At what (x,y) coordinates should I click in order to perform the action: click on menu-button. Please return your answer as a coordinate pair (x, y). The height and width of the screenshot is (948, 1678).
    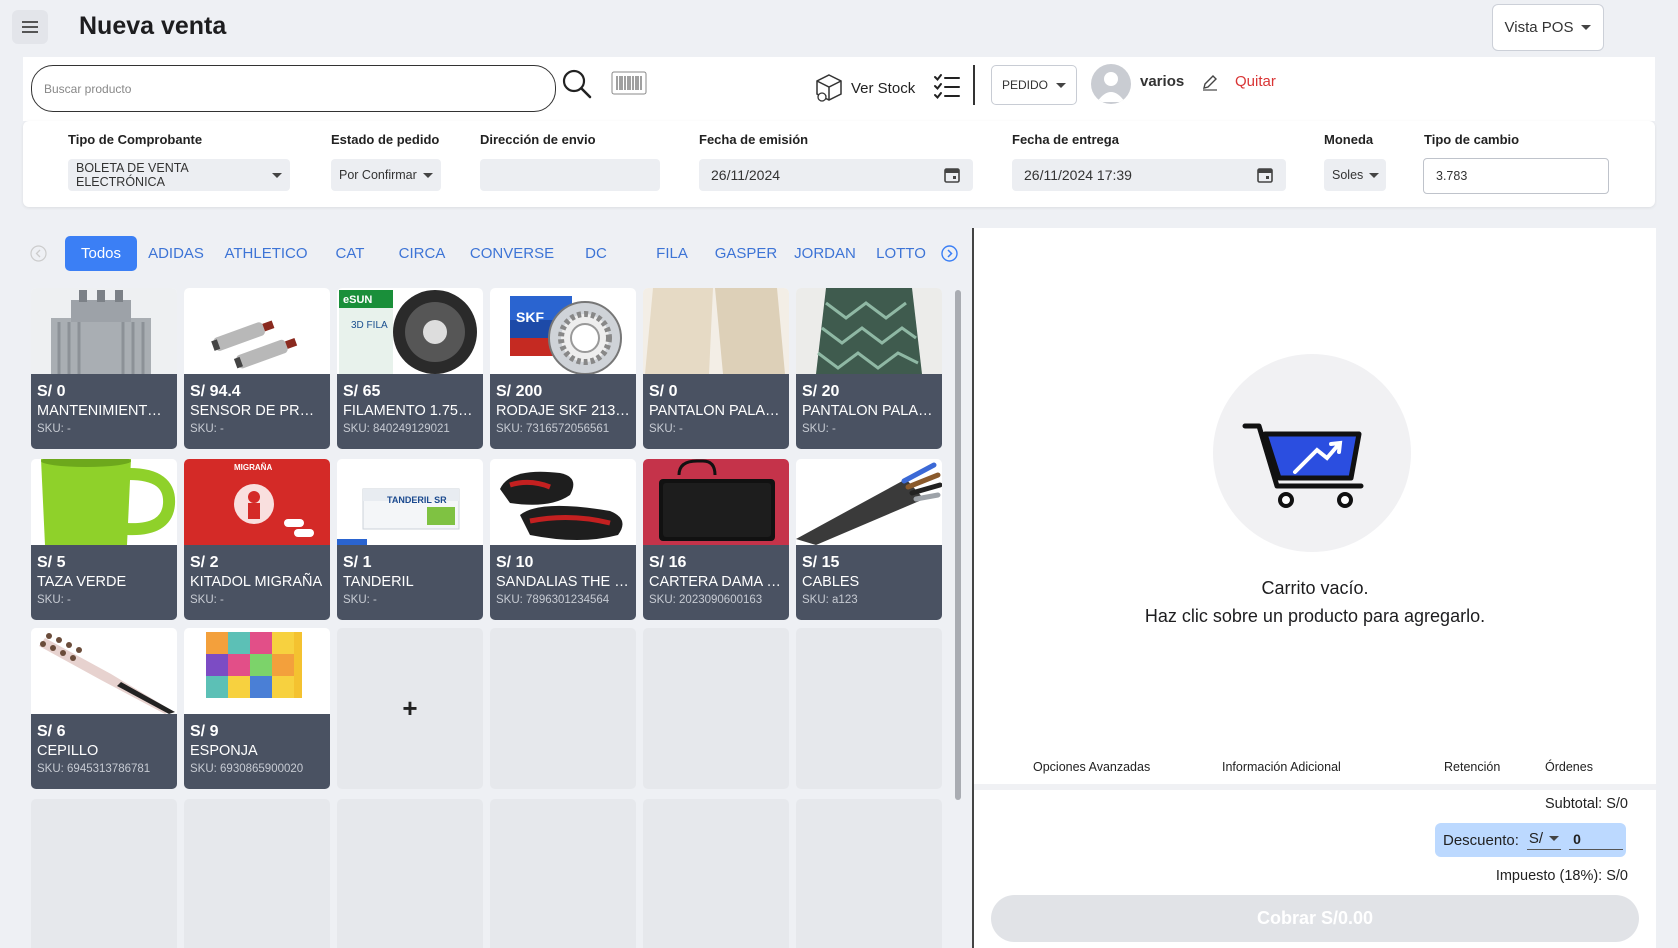
    Looking at the image, I should click on (30, 27).